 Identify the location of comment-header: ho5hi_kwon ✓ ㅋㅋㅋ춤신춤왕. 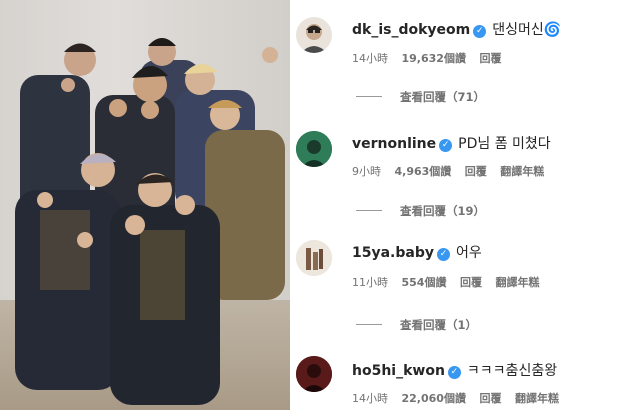
(454, 370).